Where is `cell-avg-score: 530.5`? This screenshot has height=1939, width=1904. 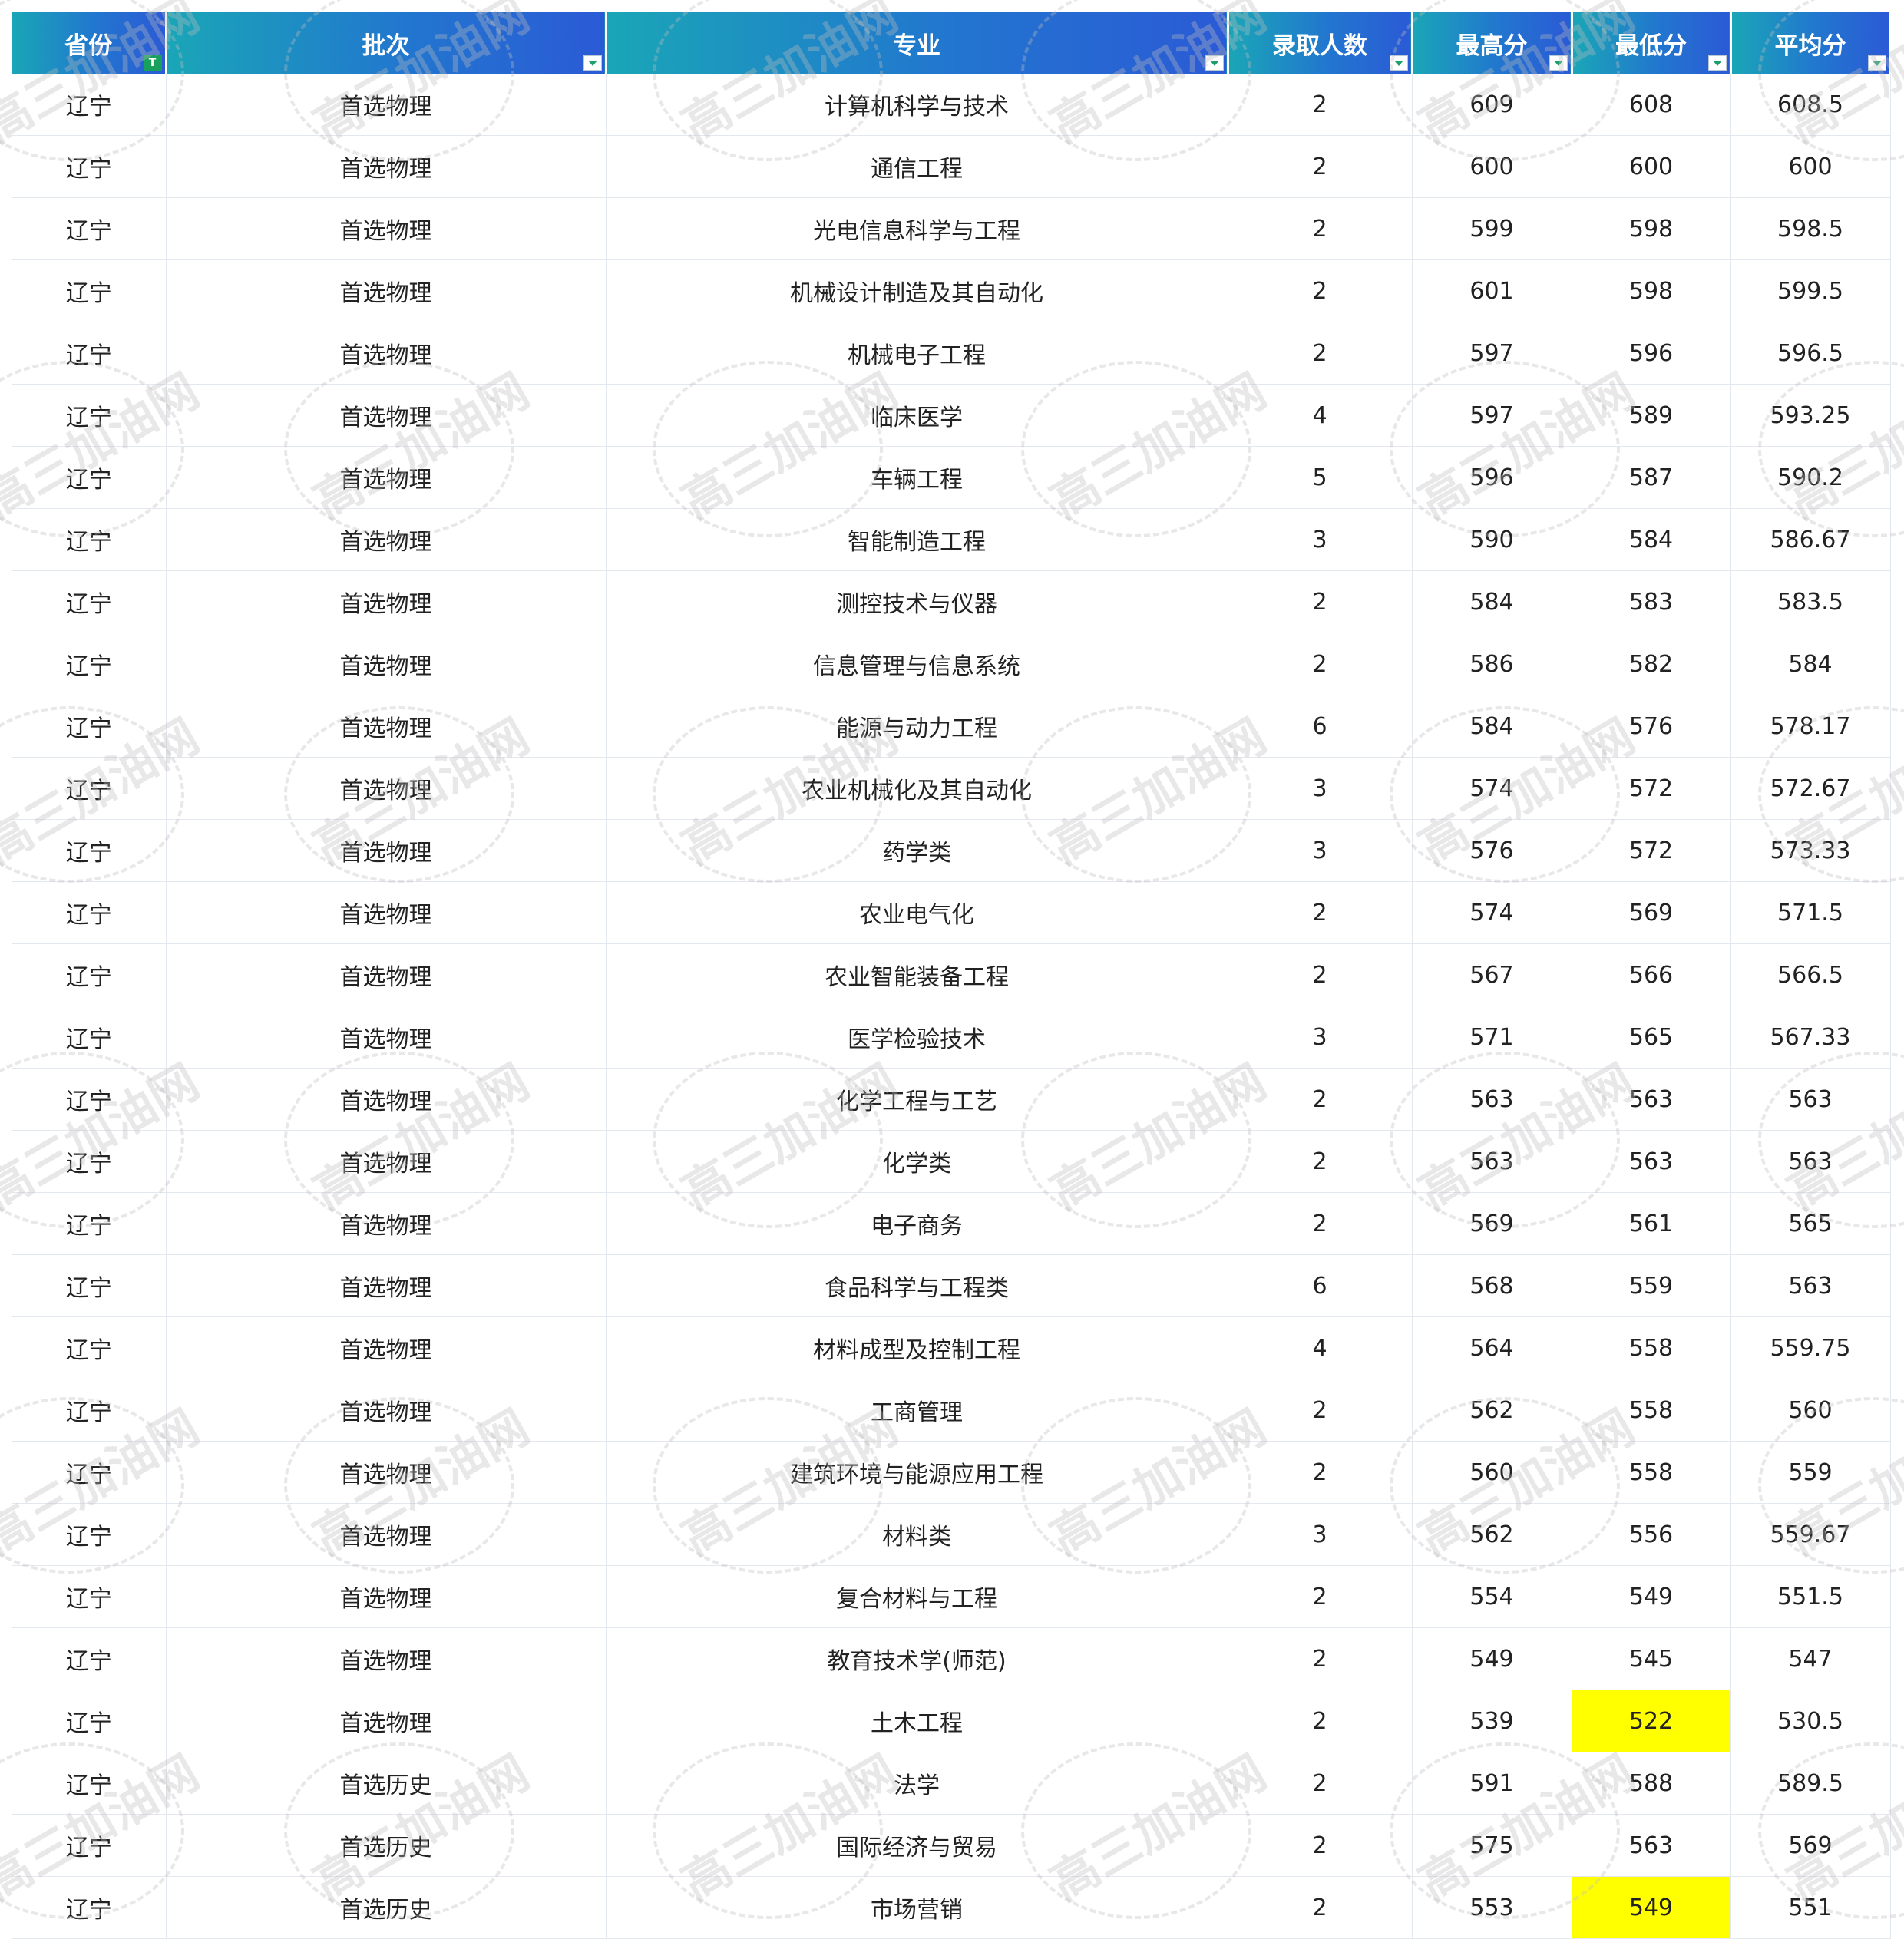 cell-avg-score: 530.5 is located at coordinates (1810, 1721).